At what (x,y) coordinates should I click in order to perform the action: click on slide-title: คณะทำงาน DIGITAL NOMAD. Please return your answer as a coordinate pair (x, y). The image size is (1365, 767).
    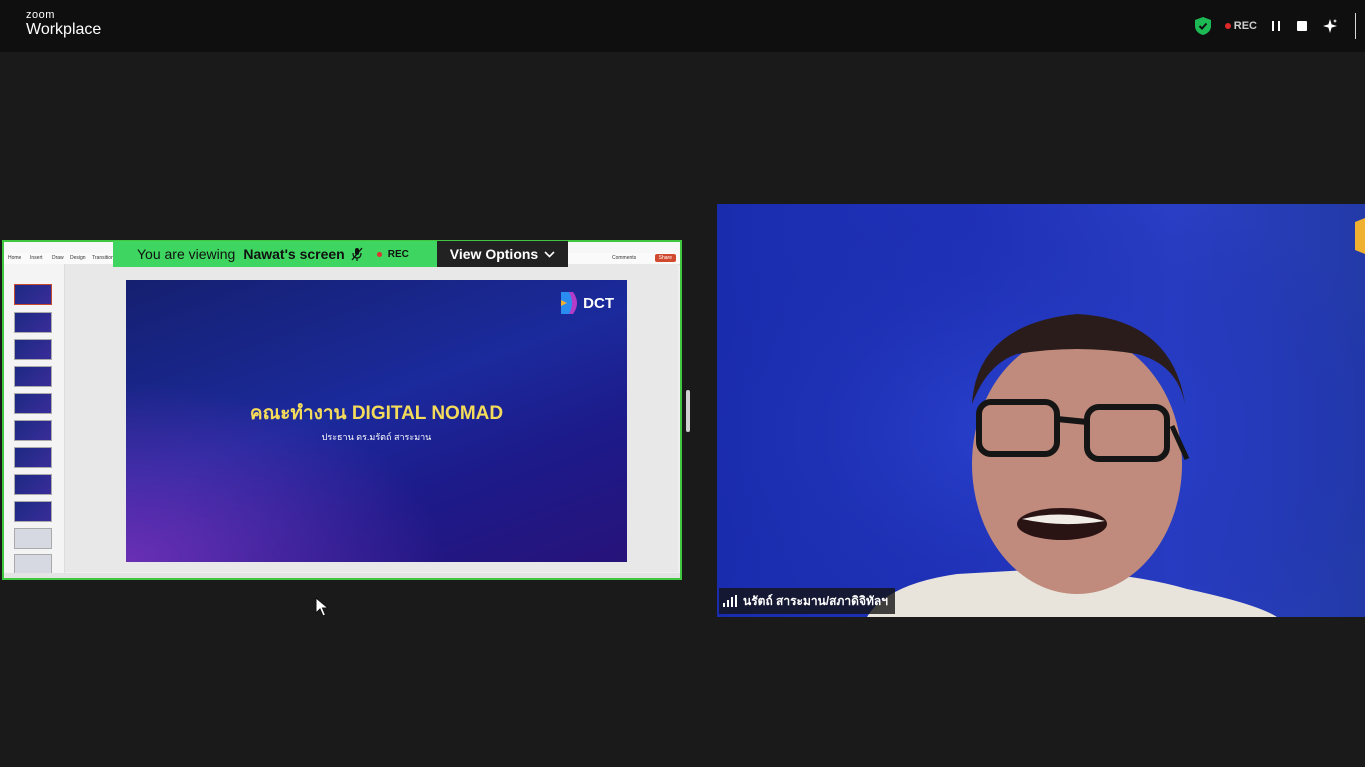
    Looking at the image, I should click on (376, 413).